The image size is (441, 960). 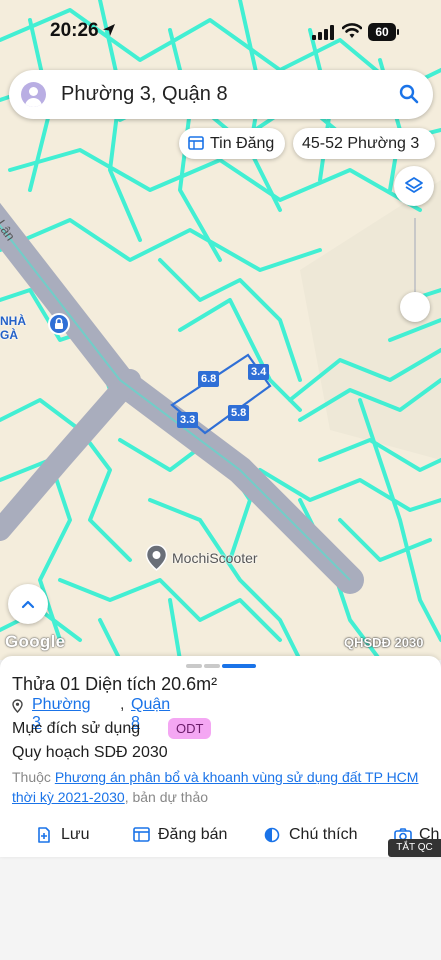 What do you see at coordinates (220, 31) in the screenshot?
I see `status-bar: 20:26 60` at bounding box center [220, 31].